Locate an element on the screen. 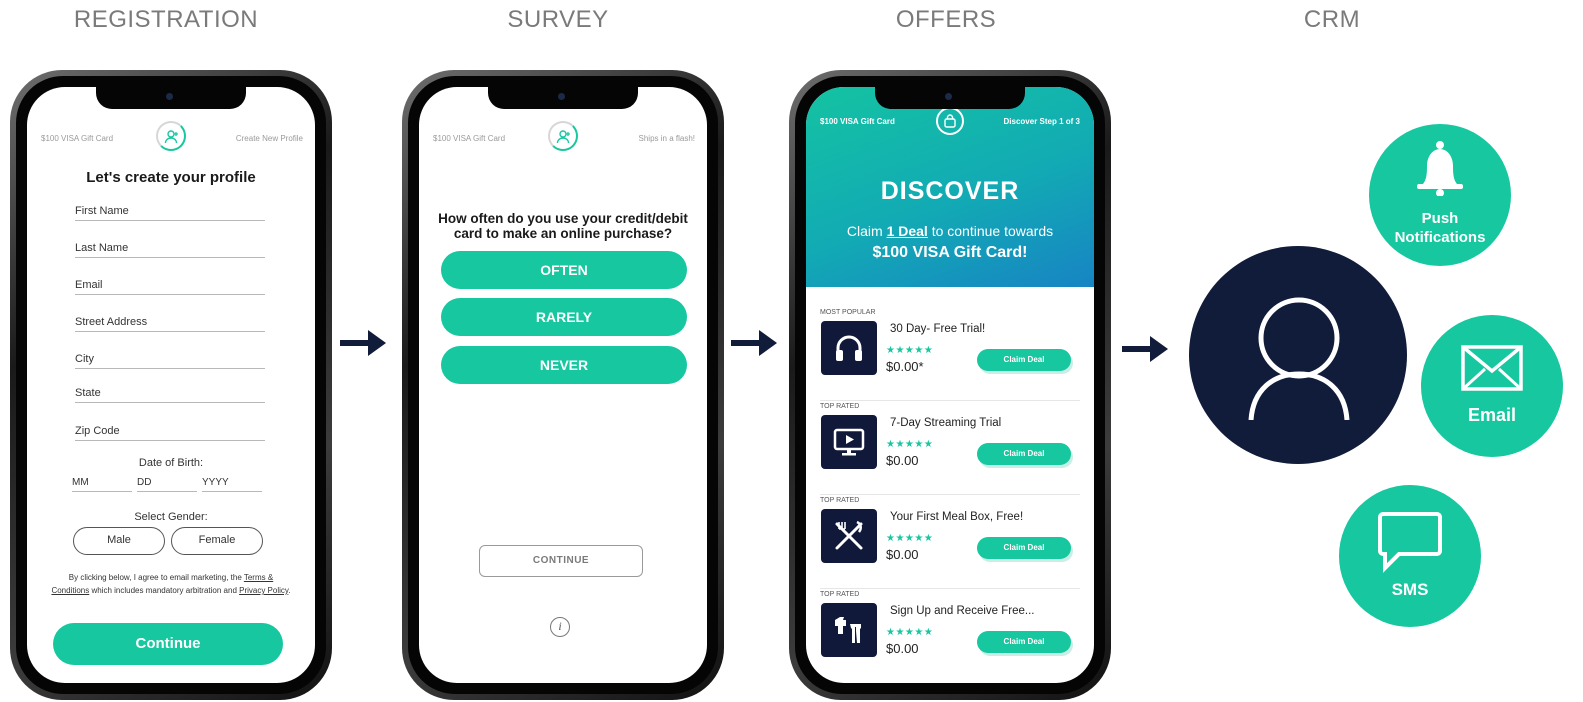  deal-name: 30 Day- Free Trial! is located at coordinates (938, 329).